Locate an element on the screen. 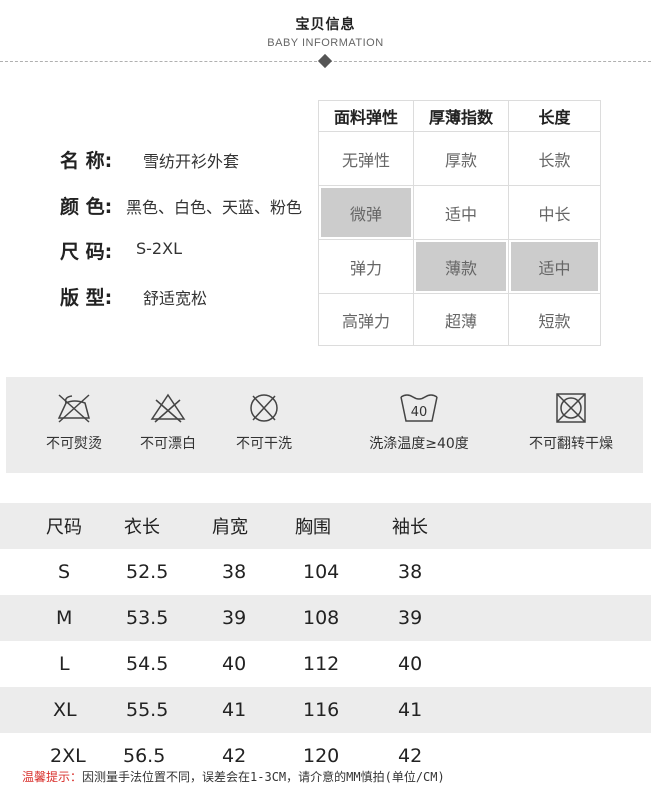 The height and width of the screenshot is (800, 651). note-text: 因测量手法位置不同，误差会在1-3CM，请介意的MM慎拍(单位/CM) is located at coordinates (263, 777).